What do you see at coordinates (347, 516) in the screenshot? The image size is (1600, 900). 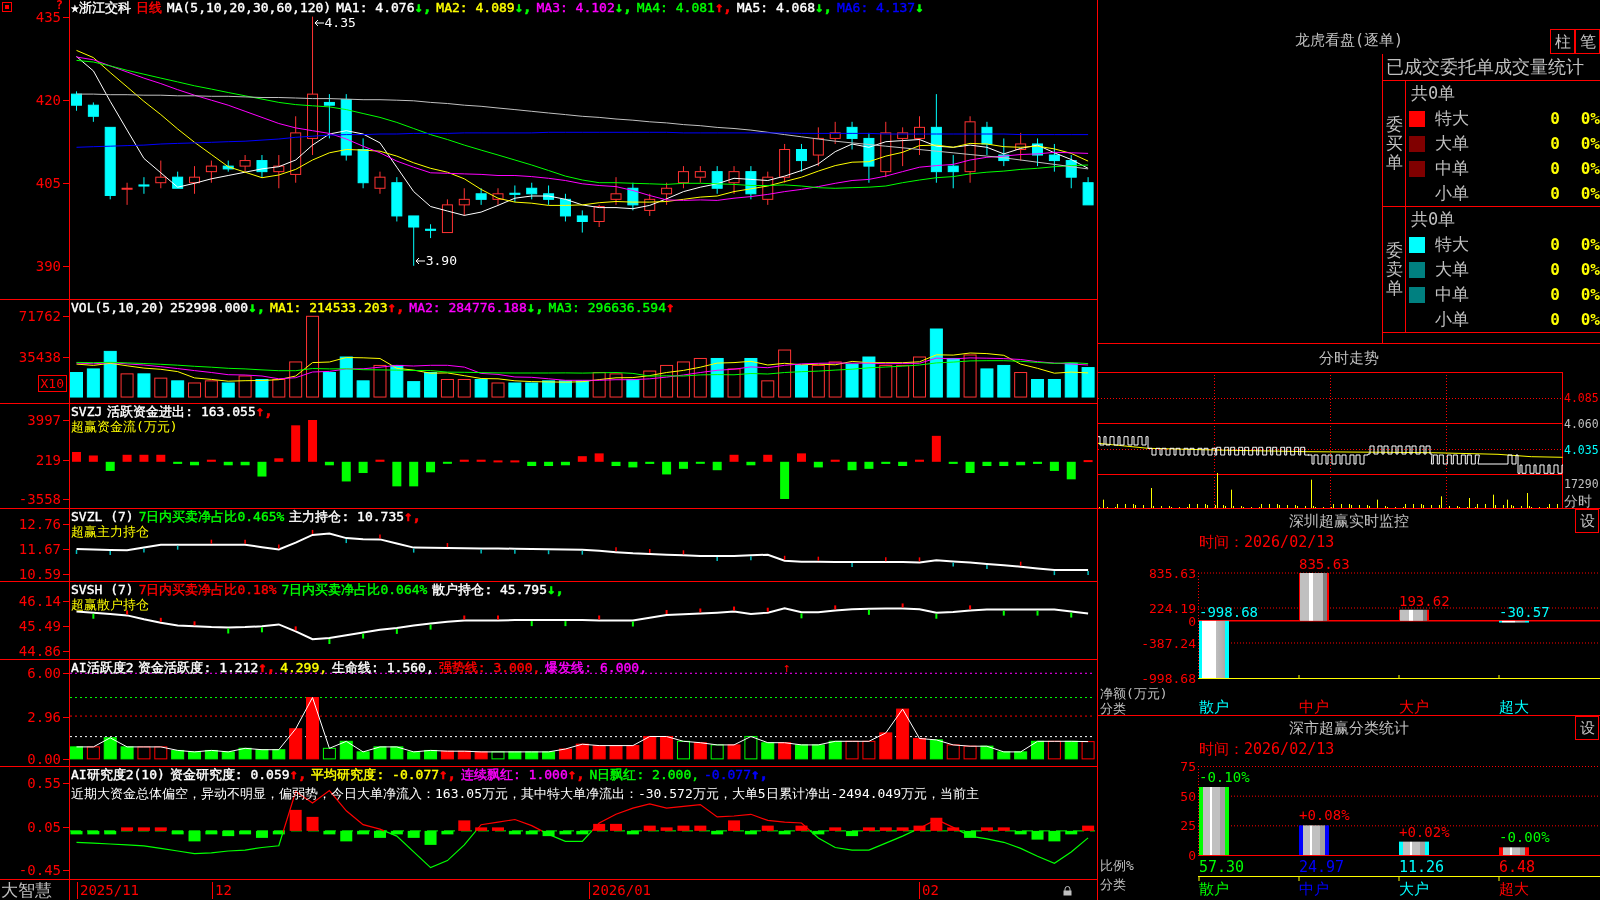 I see `legend-text: 主力持仓: 10.735` at bounding box center [347, 516].